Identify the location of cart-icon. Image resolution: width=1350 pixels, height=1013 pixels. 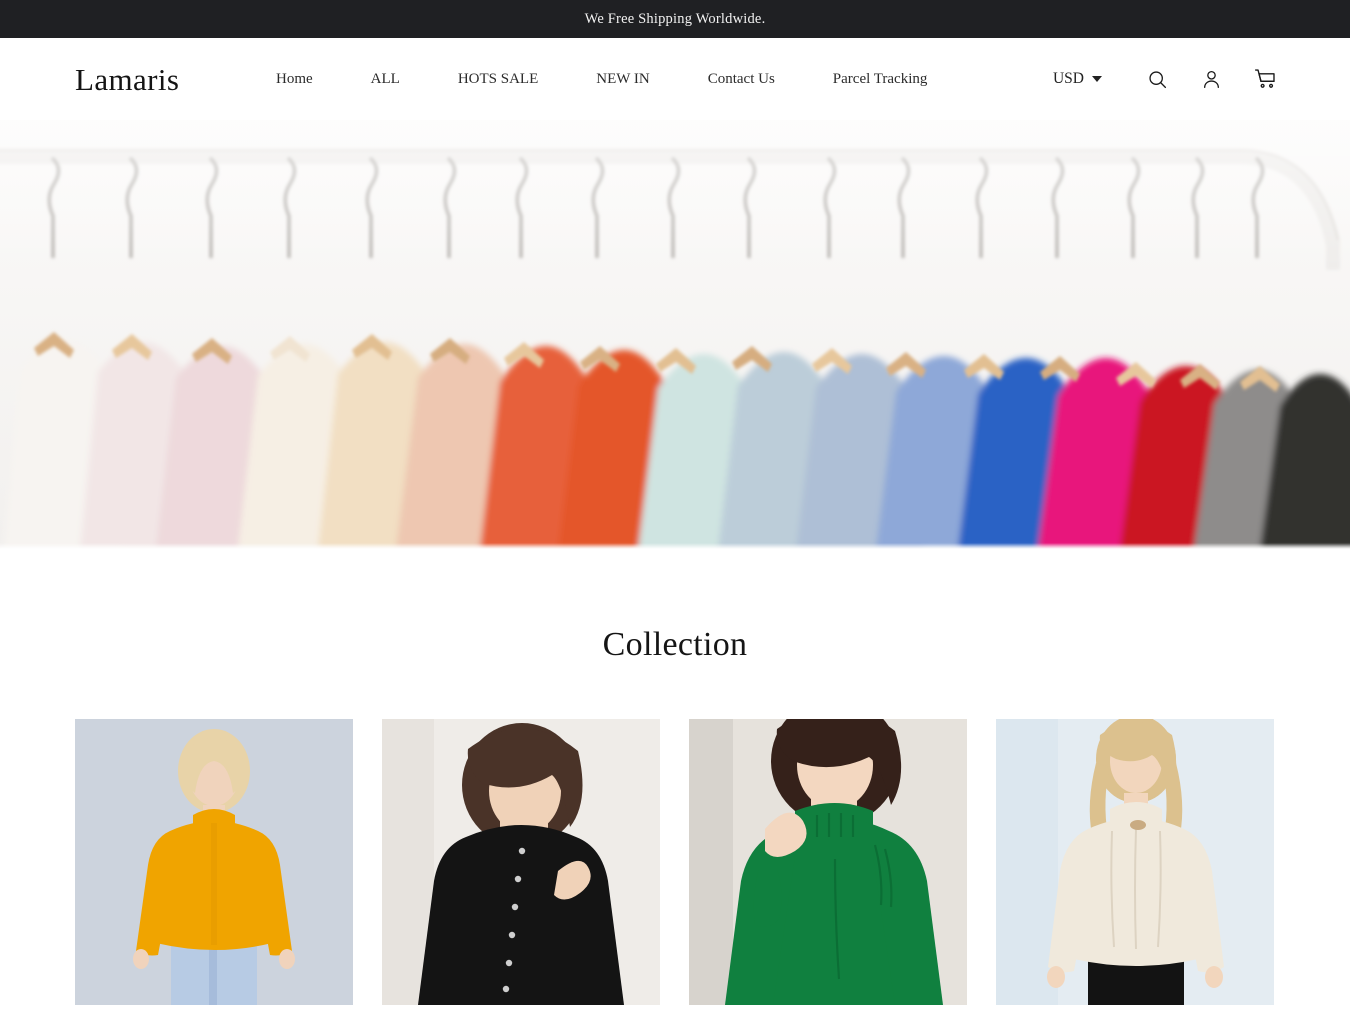
(1265, 79).